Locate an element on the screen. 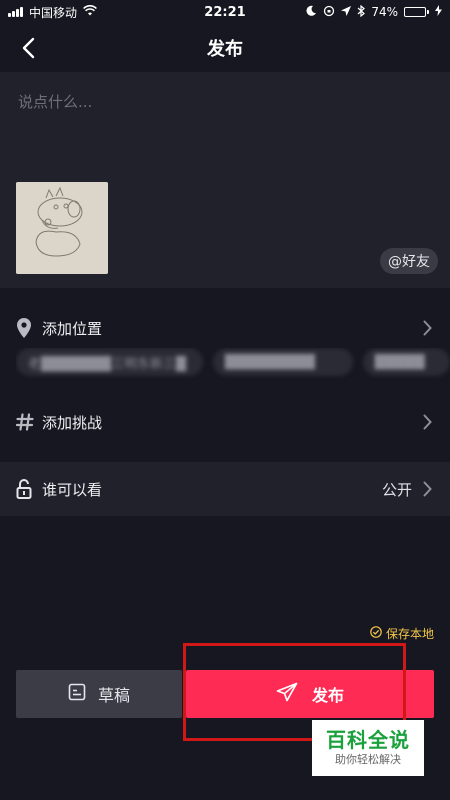  visibility-label: 谁可以看 is located at coordinates (72, 489).